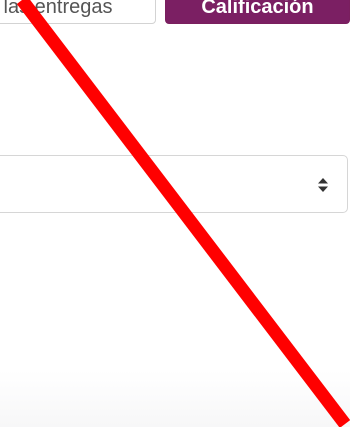 This screenshot has height=427, width=350. Describe the element at coordinates (78, 12) in the screenshot. I see `entregas-button: las entregas` at that location.